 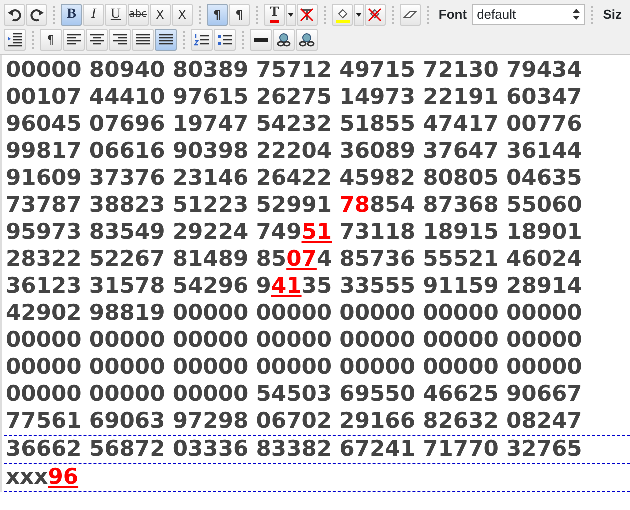 I want to click on undo-icon, so click(x=14, y=14).